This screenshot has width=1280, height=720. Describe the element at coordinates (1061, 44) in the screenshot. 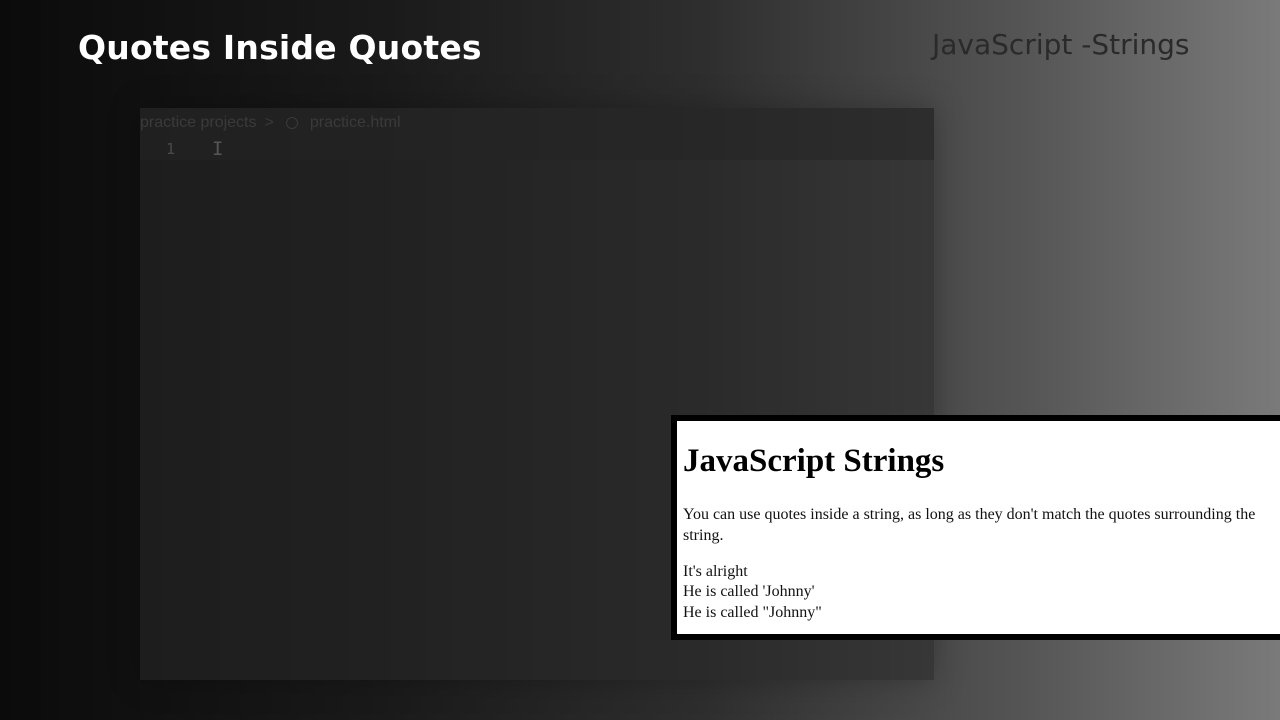

I see `topic-label: JavaScript -Strings` at that location.